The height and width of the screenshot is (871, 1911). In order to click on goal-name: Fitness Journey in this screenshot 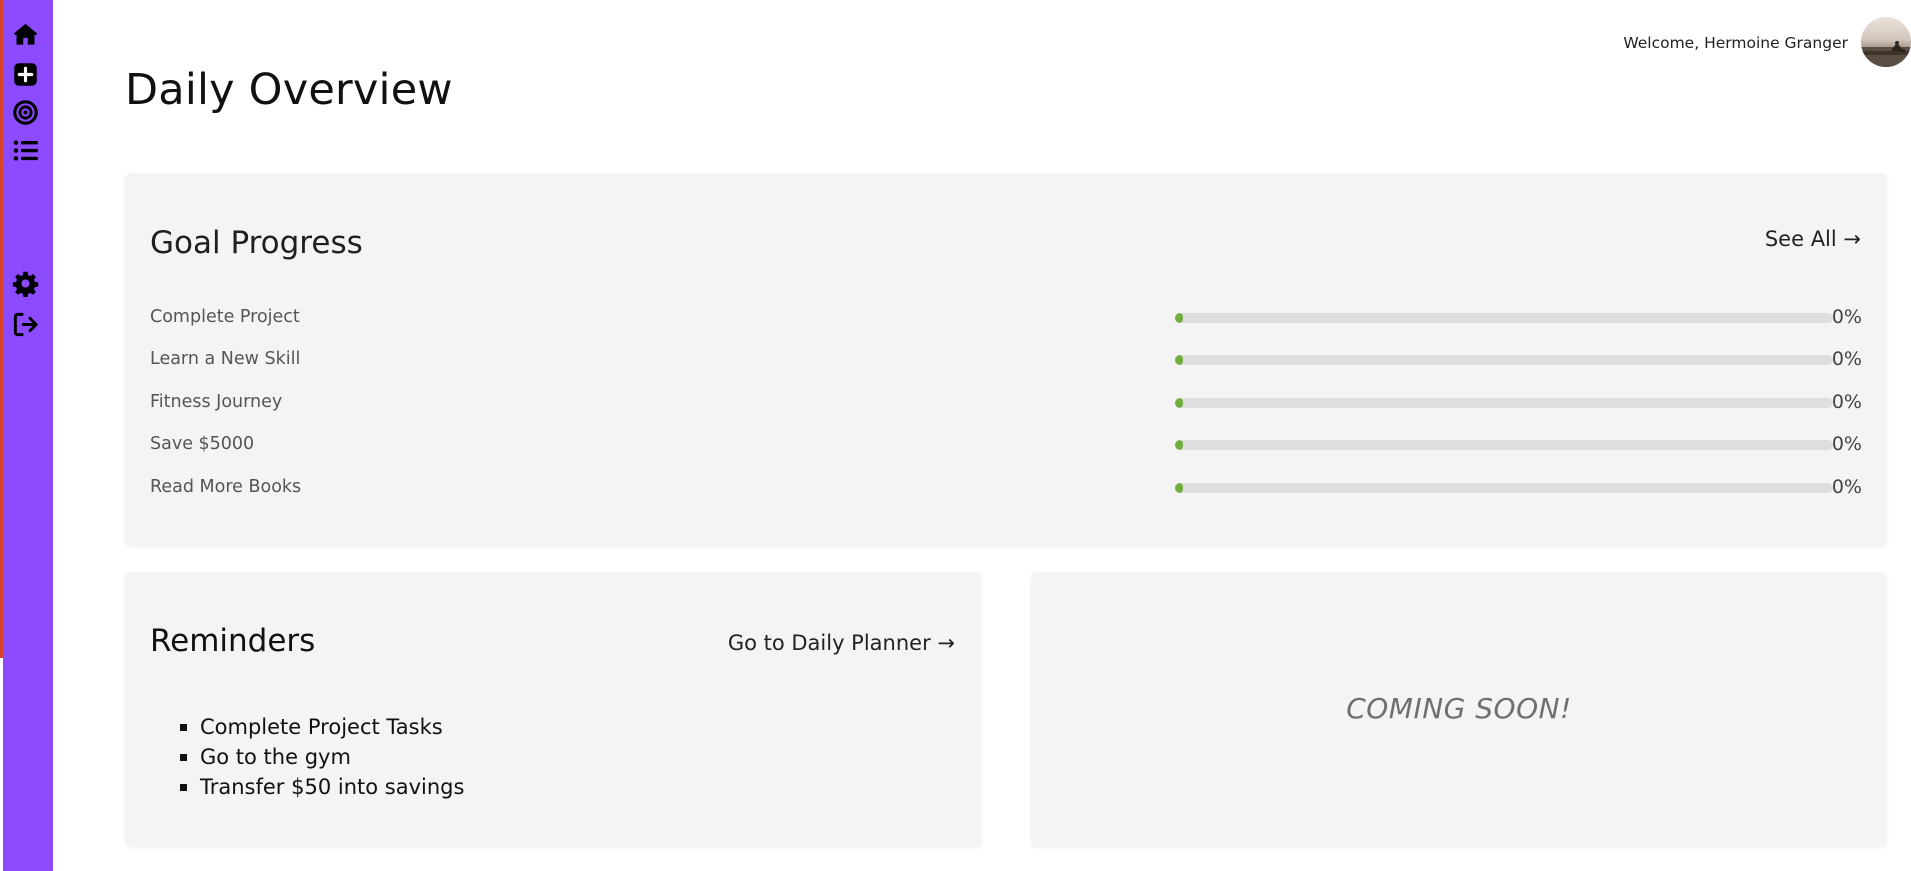, I will do `click(216, 402)`.